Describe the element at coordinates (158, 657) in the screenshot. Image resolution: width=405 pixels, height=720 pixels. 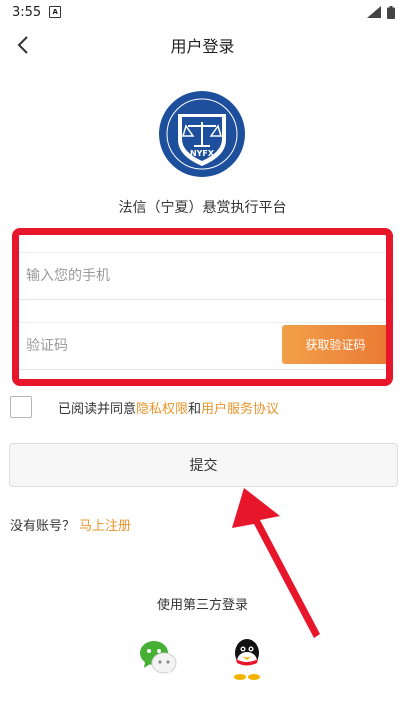
I see `wechat-icon` at that location.